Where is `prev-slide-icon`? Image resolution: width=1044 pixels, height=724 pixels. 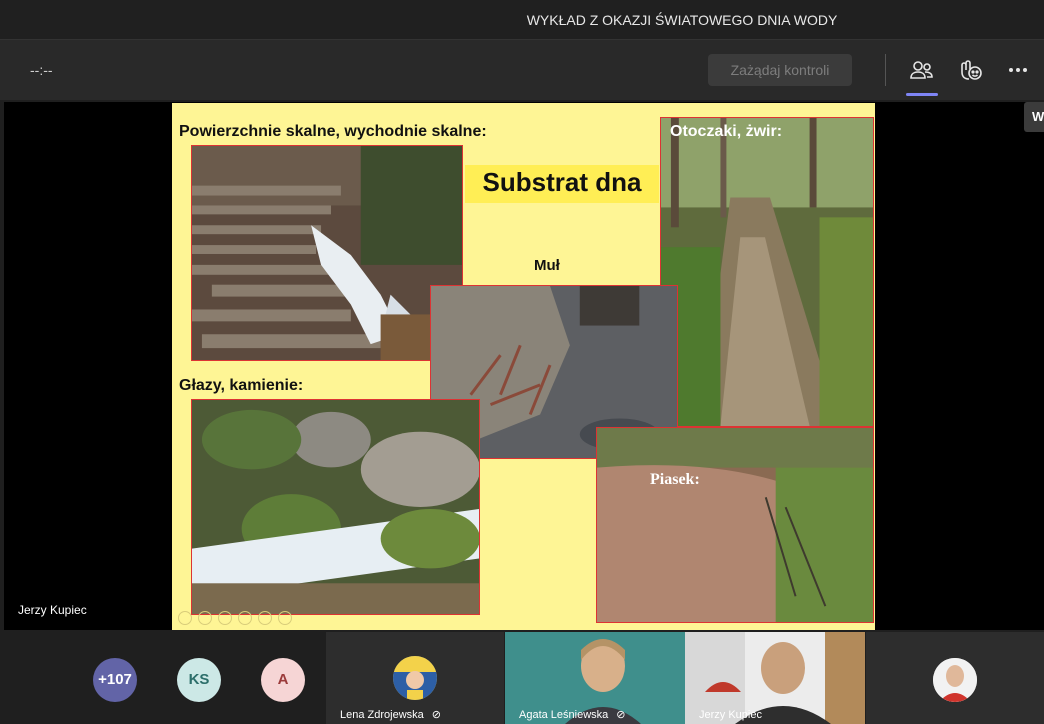
prev-slide-icon is located at coordinates (185, 618).